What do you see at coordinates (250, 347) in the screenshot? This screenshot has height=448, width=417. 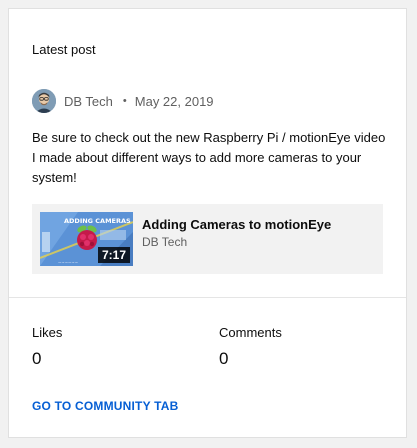 I see `comments-stat: Comments 0` at bounding box center [250, 347].